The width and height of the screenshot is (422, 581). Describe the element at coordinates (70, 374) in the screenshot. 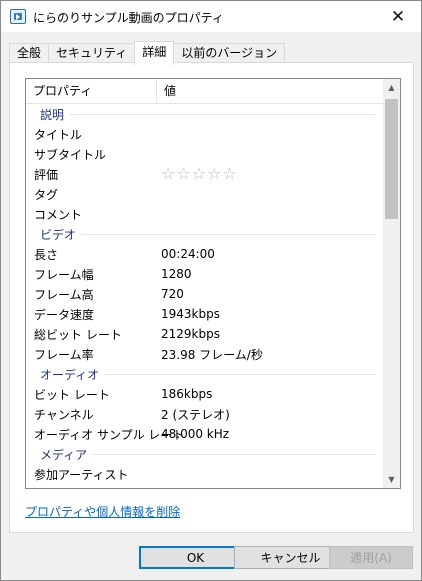

I see `group-label: オーディオ` at that location.